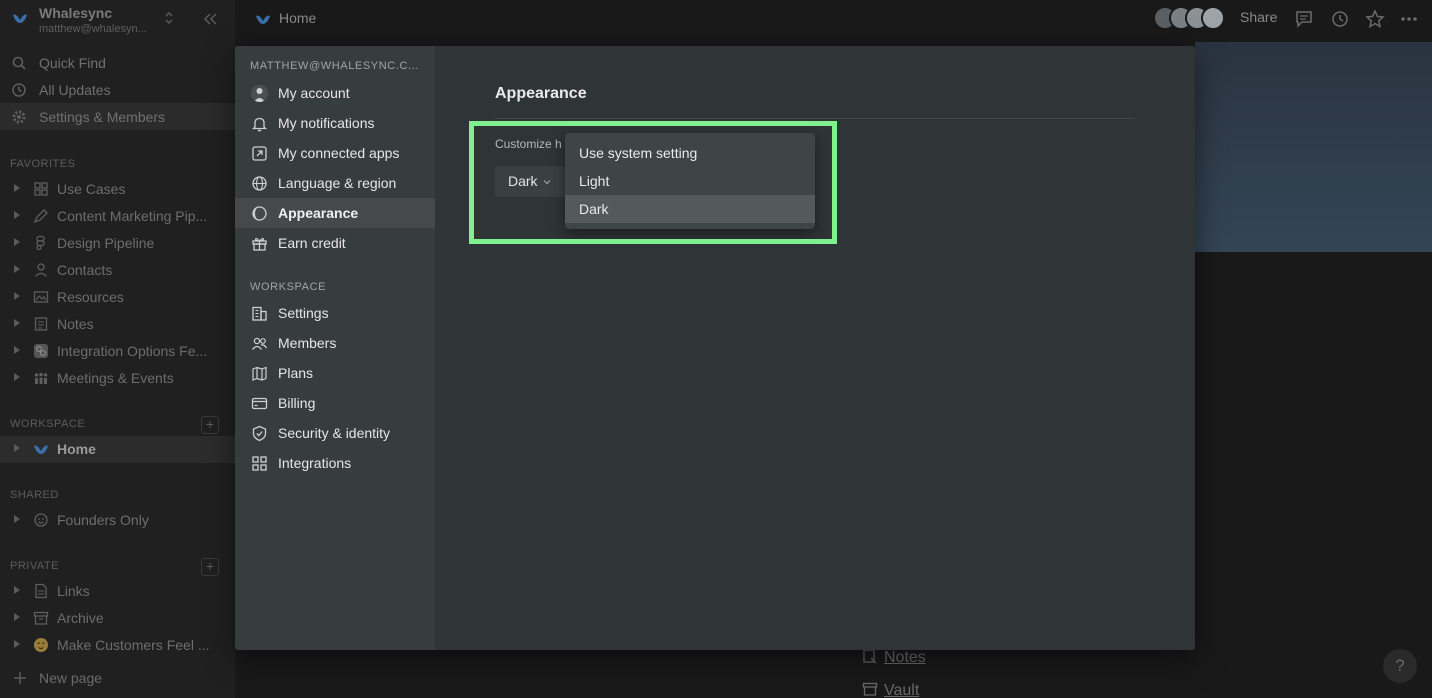 The image size is (1432, 698). I want to click on map-icon, so click(259, 373).